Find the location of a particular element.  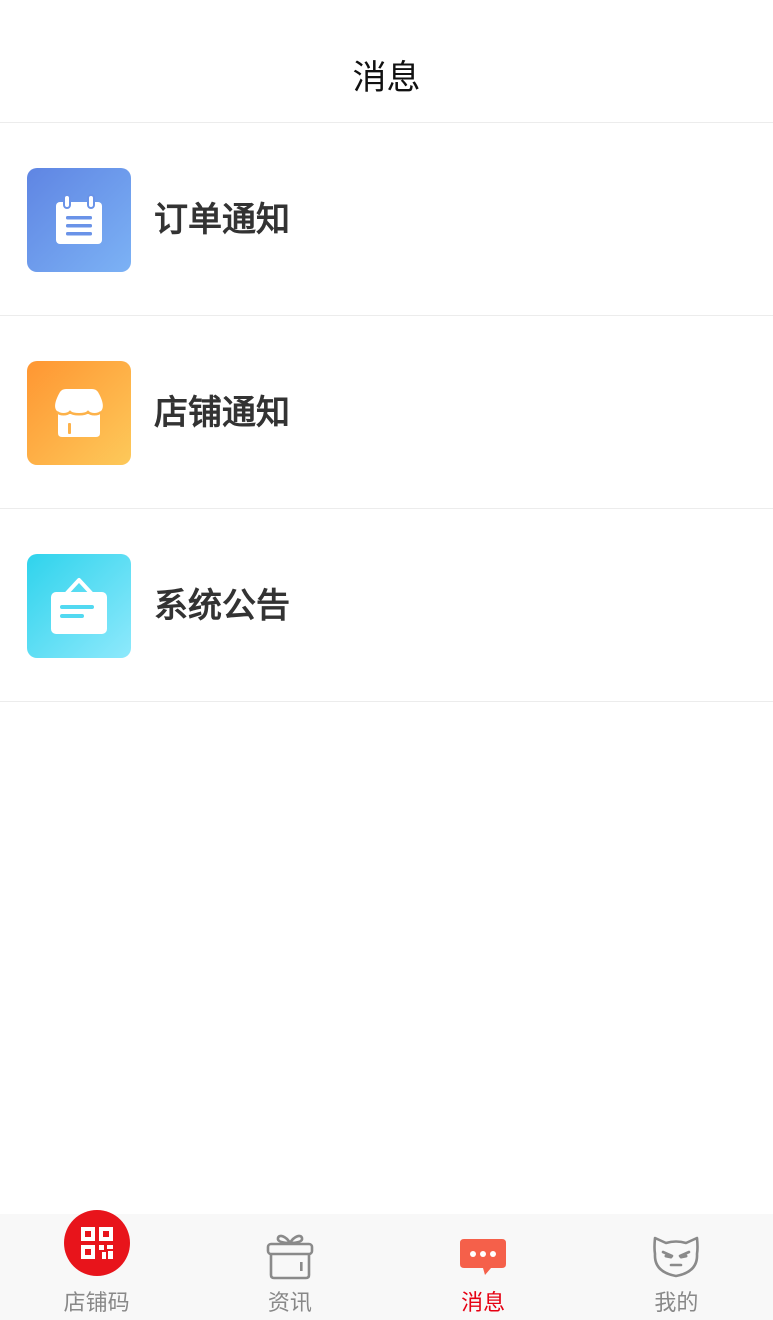

notice-board-icon is located at coordinates (79, 606).